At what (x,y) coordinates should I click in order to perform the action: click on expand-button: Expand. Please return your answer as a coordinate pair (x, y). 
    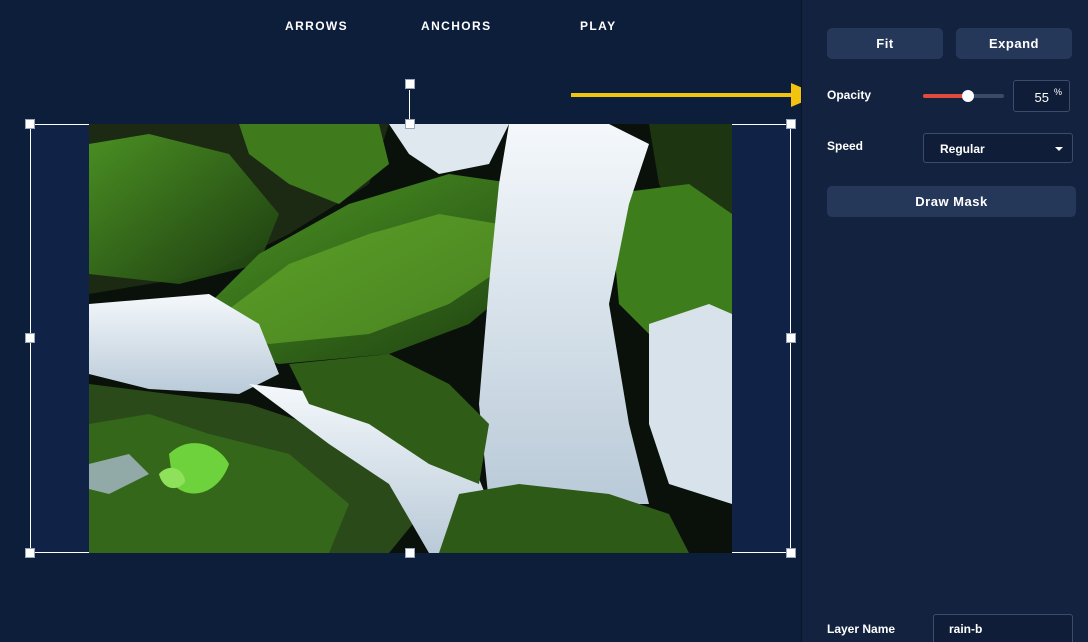
    Looking at the image, I should click on (1014, 43).